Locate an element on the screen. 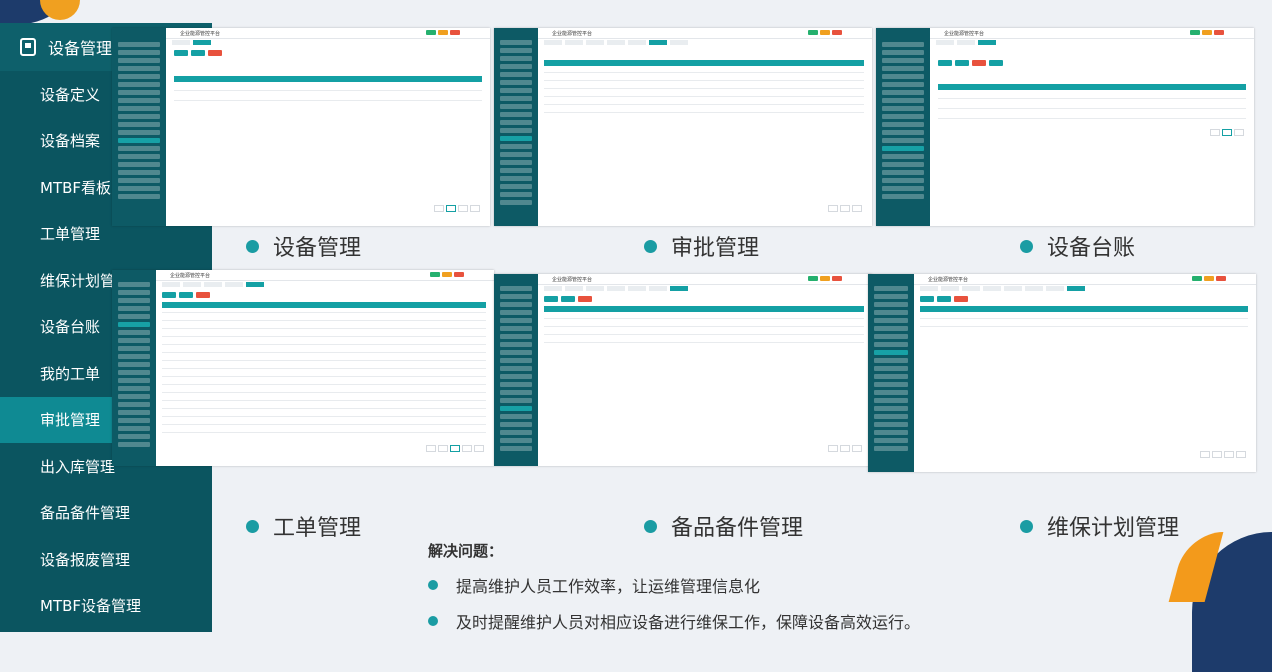 The width and height of the screenshot is (1272, 672). caption-maintenance-plan-management: 维保计划管理 is located at coordinates (1099, 526).